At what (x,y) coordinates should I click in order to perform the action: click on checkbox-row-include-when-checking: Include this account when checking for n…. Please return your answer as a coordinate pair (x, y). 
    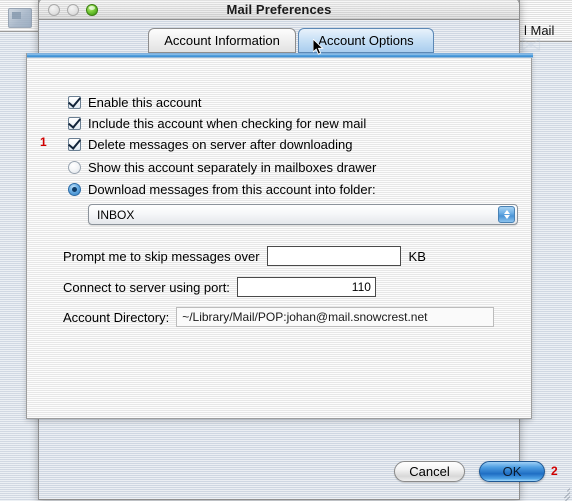
    Looking at the image, I should click on (217, 123).